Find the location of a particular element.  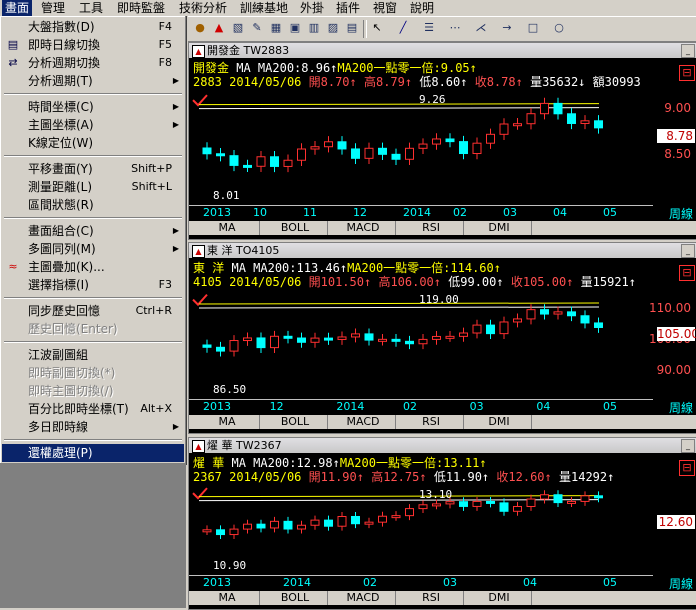

menu-item-13: 畫面組合(C) ▶ is located at coordinates (93, 231).